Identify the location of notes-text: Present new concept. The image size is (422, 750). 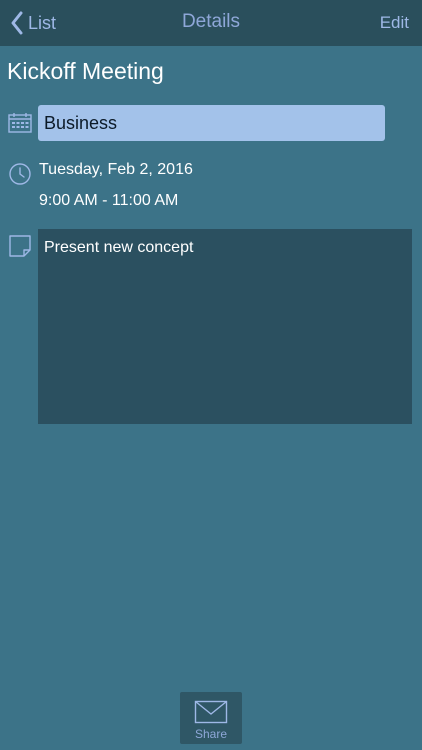
(119, 247).